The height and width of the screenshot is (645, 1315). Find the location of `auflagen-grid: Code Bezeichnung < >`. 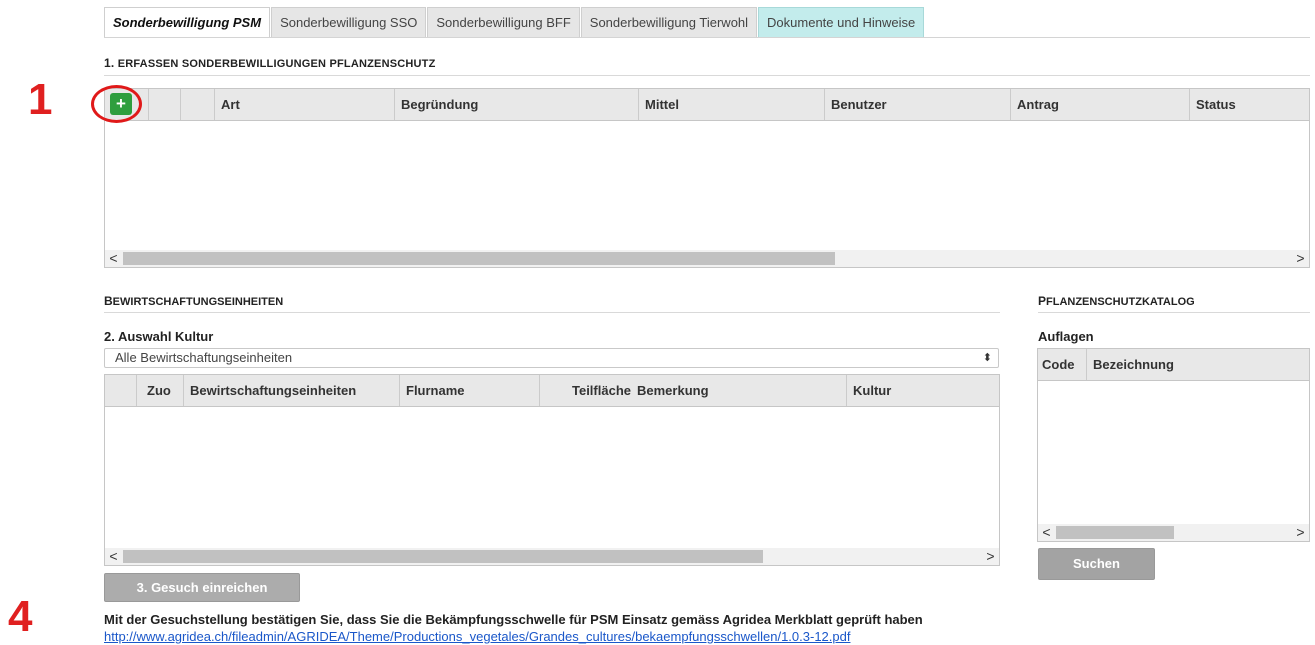

auflagen-grid: Code Bezeichnung < > is located at coordinates (1173, 445).